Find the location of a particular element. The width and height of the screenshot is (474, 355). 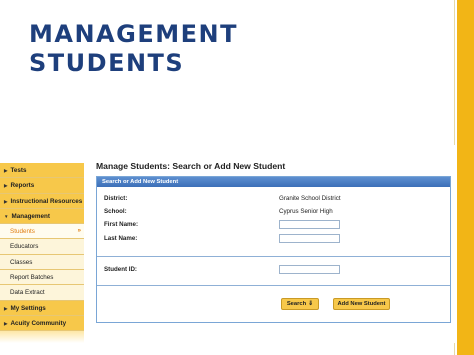

sidebar-item-instructional-resources: ▶ Instructional Resources is located at coordinates (42, 201).